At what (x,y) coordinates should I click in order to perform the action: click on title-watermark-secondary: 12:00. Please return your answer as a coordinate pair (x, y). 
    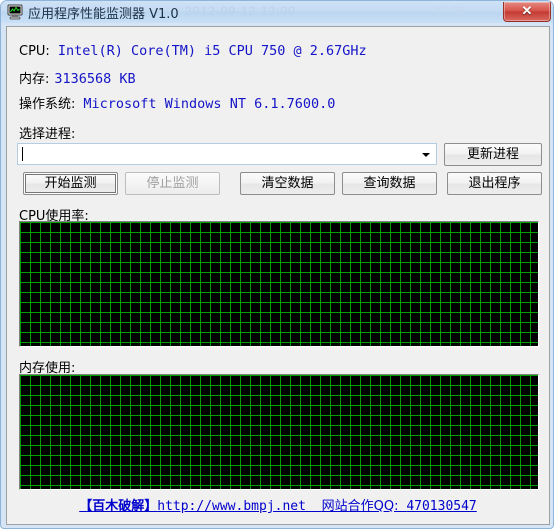
    Looking at the image, I should click on (450, 11).